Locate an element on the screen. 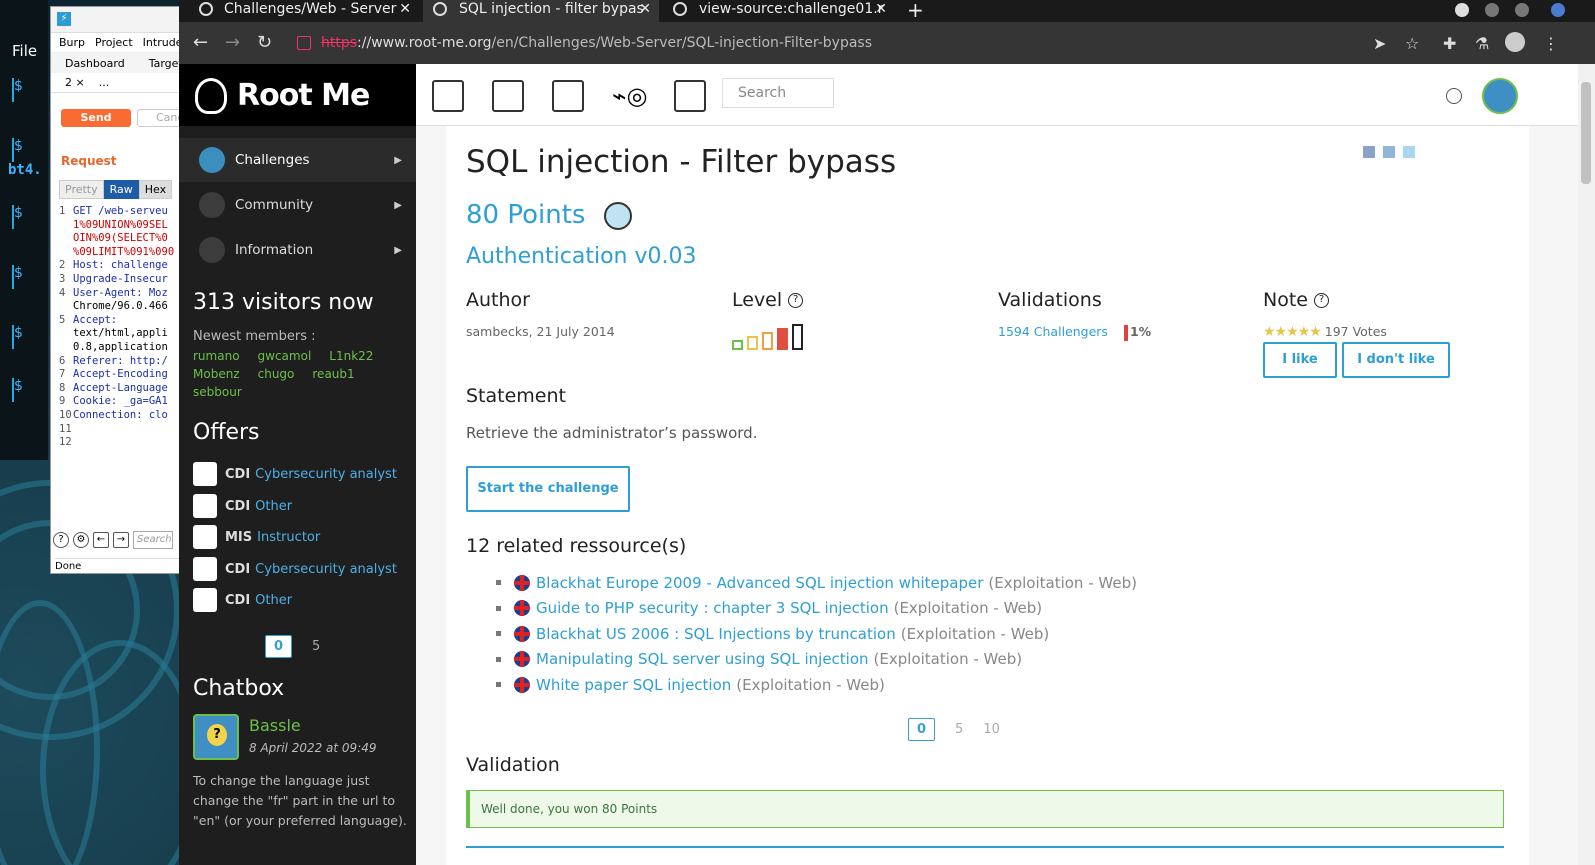 The height and width of the screenshot is (865, 1595). network-icon is located at coordinates (508, 96).